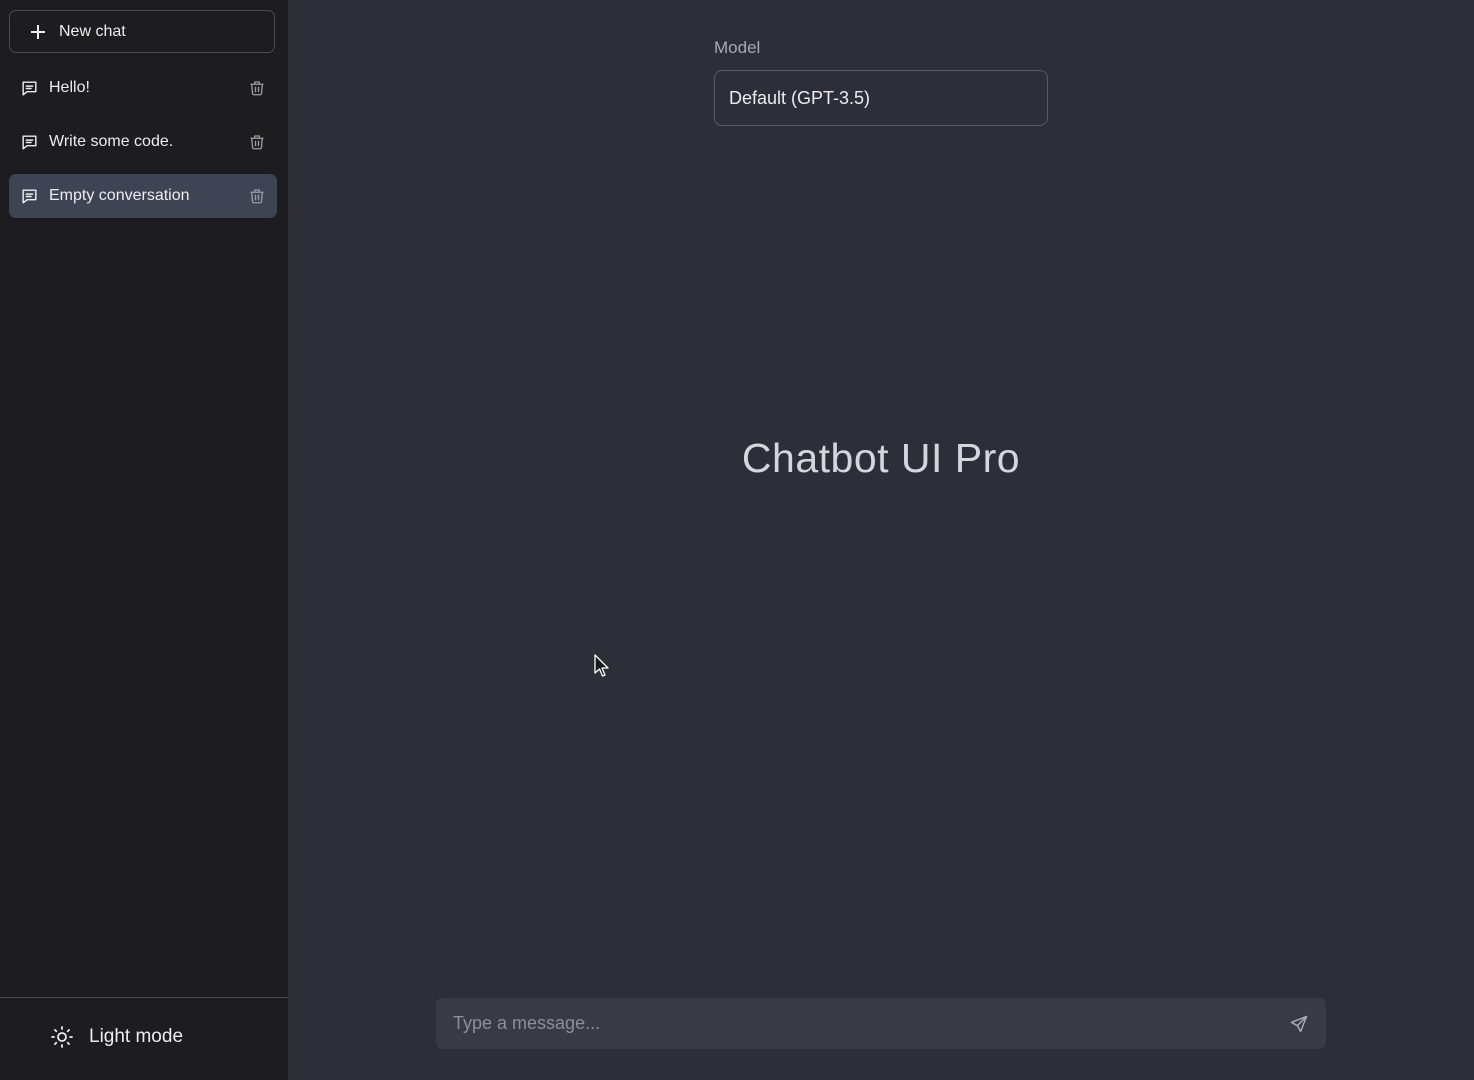 The width and height of the screenshot is (1474, 1080). I want to click on light-mode-button: Light mode, so click(116, 1037).